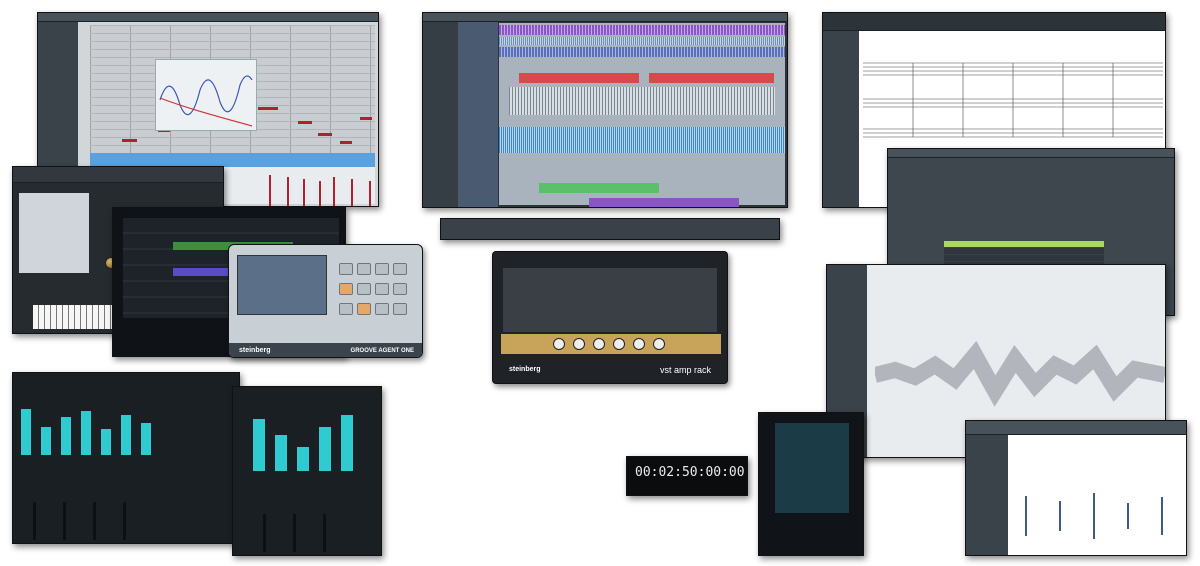  I want to click on score-staves, so click(1013, 100).